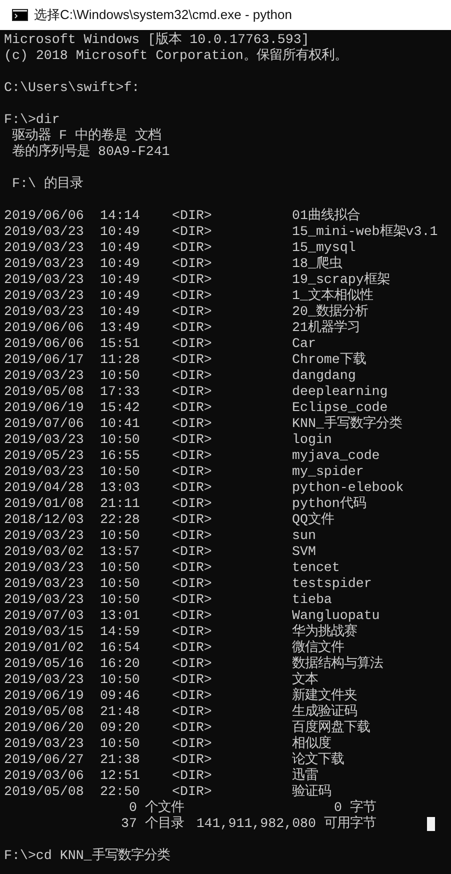 The image size is (451, 874). I want to click on entry-name: 数据结构与算法, so click(337, 664).